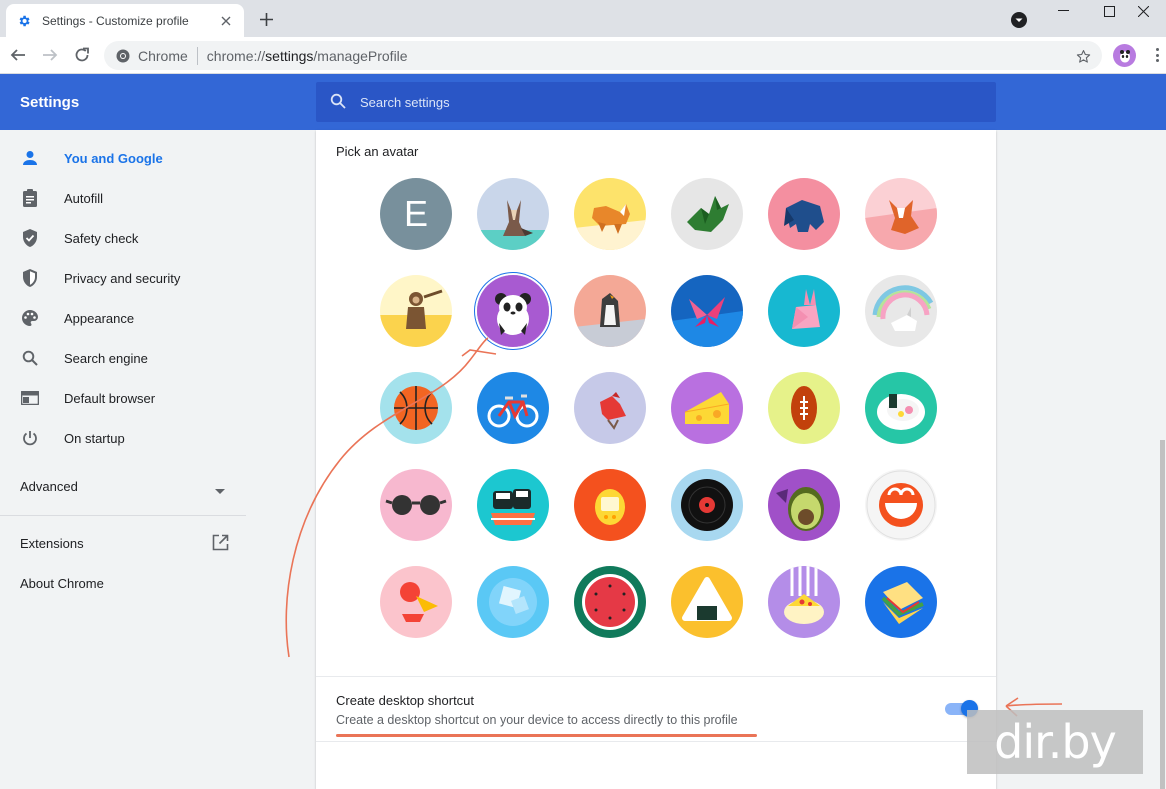  Describe the element at coordinates (50, 55) in the screenshot. I see `forward-arrow-icon` at that location.